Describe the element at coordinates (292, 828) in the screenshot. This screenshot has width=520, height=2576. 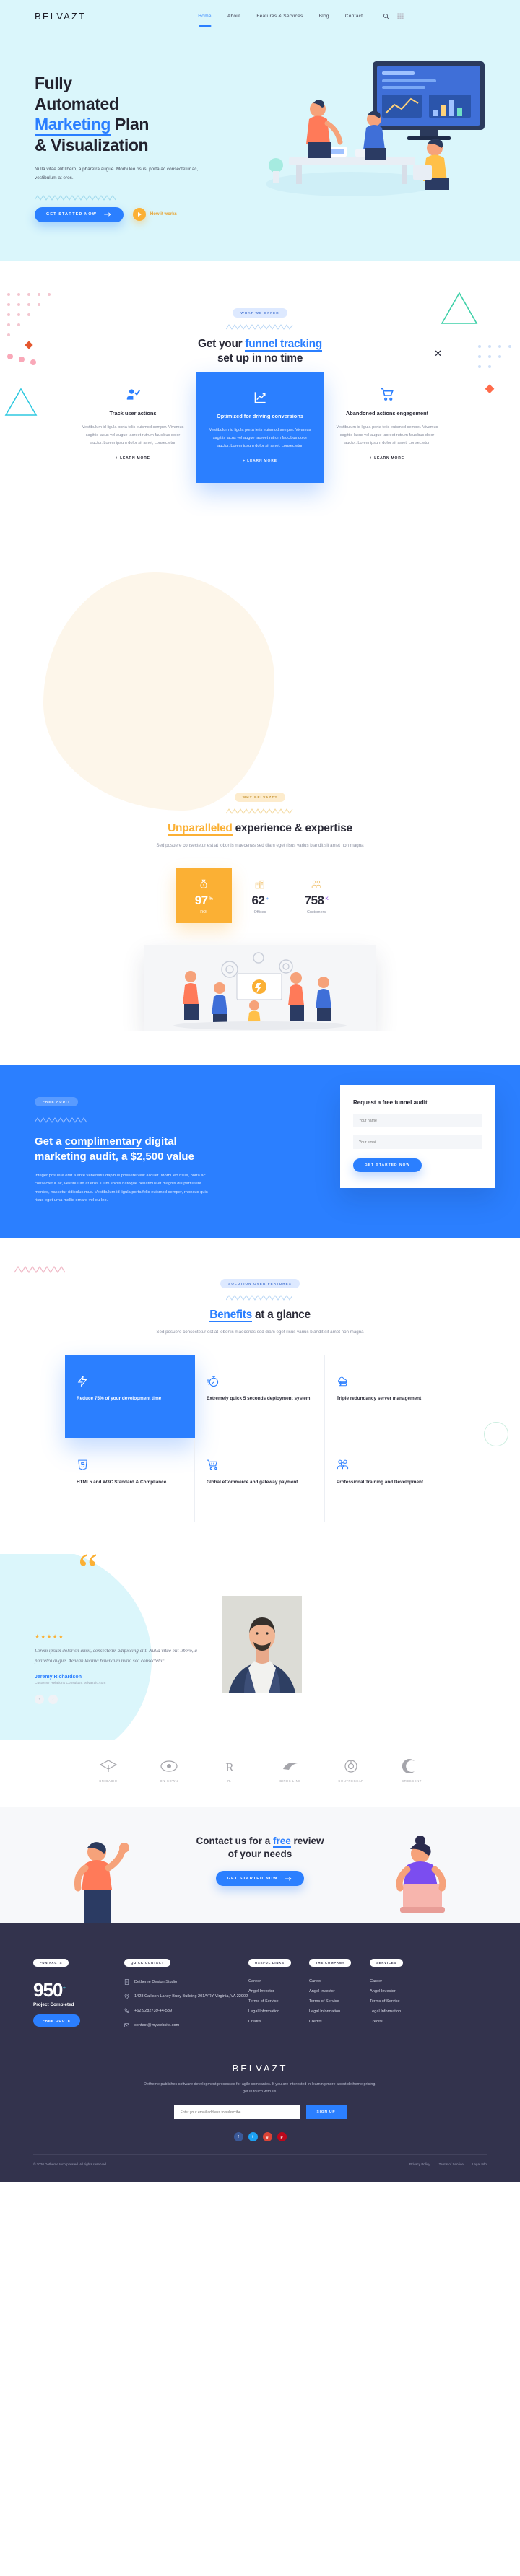
I see `expertise-title-plain: experience & expertise` at that location.